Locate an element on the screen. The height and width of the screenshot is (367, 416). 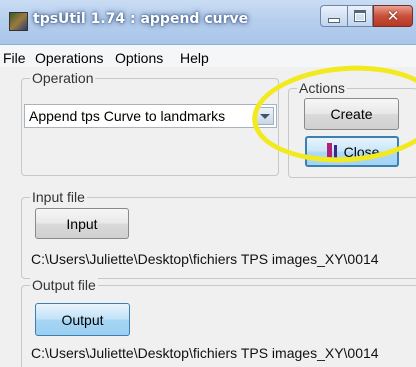
menu-bar: File Operations Options Help is located at coordinates (208, 56).